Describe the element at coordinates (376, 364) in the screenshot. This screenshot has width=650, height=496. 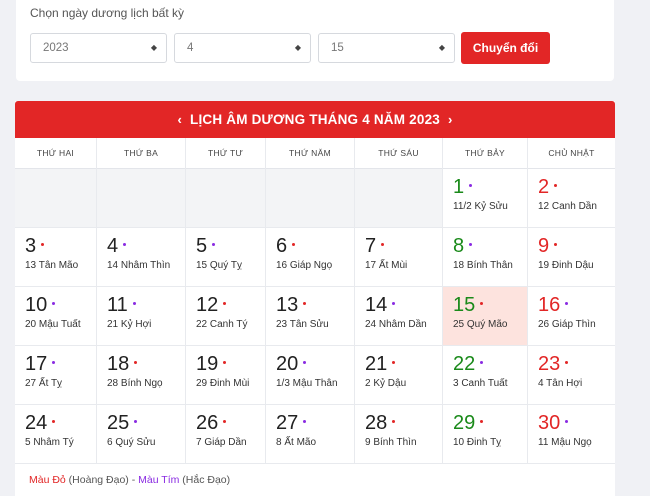
I see `solar-day-number: 21` at that location.